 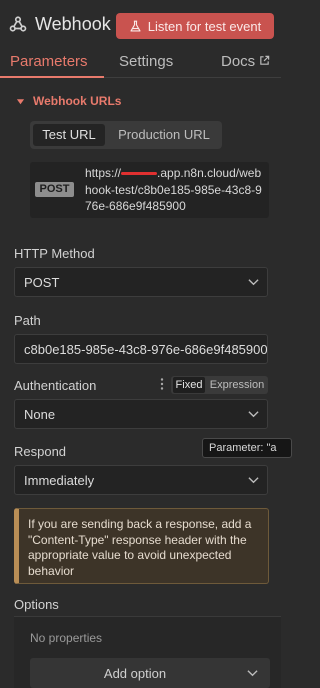 What do you see at coordinates (189, 385) in the screenshot?
I see `fixed-option: Fixed` at bounding box center [189, 385].